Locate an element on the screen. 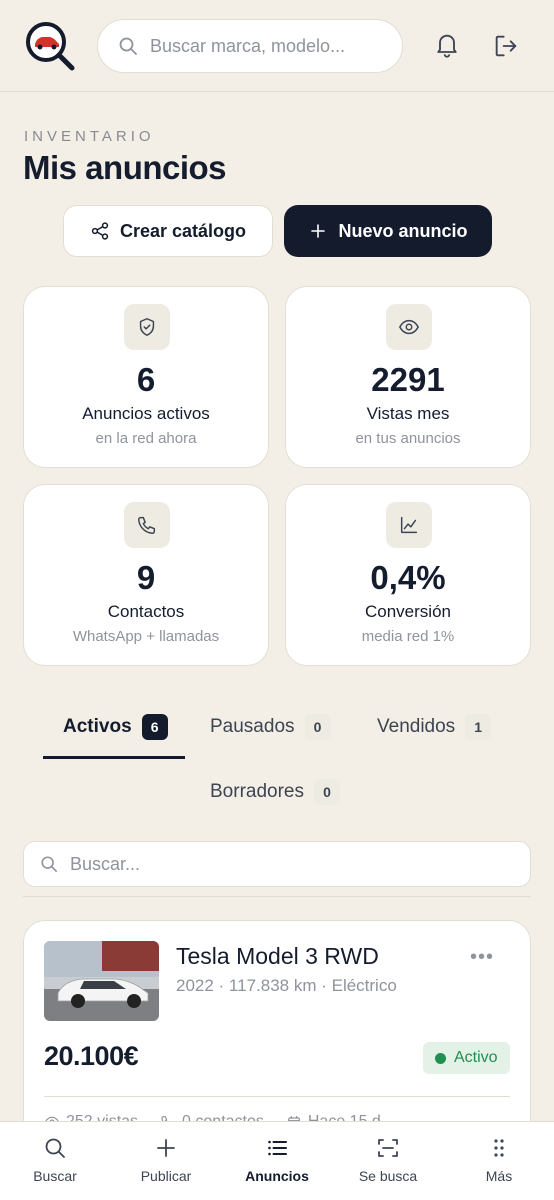 Image resolution: width=554 pixels, height=1200 pixels. stat-card-views: 2291 Vistas mes en tus anuncios is located at coordinates (408, 377).